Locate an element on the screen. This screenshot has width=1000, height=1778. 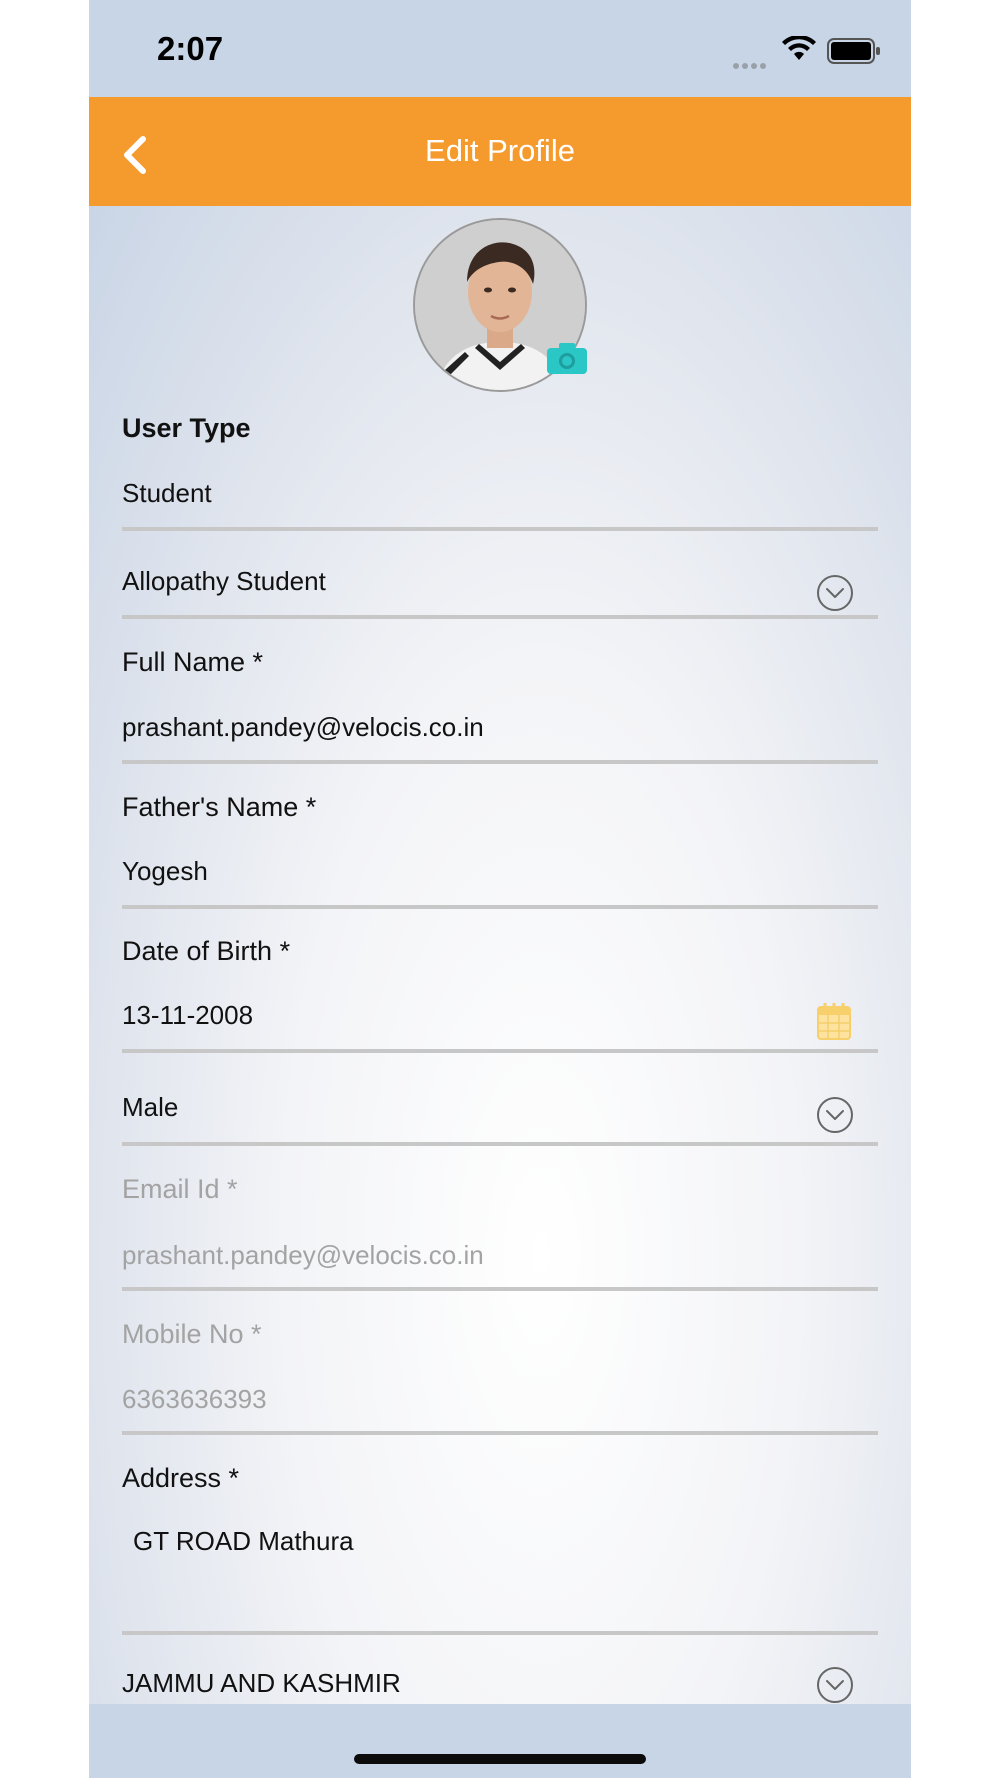
page-title: Edit Profile is located at coordinates (500, 150).